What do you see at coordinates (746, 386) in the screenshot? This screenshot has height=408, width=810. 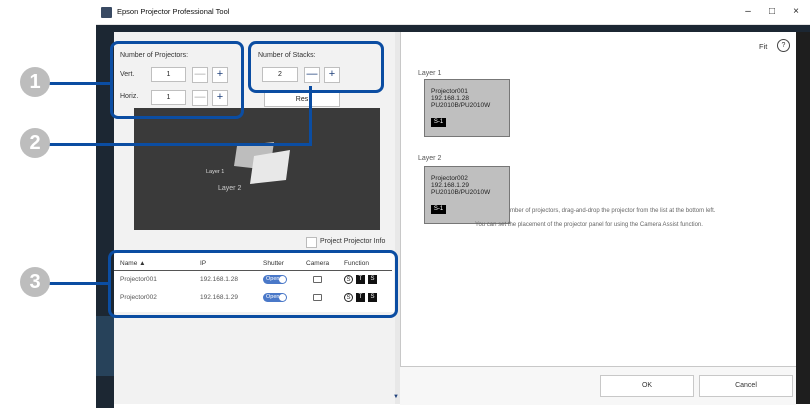 I see `cancel-button: Cancel` at bounding box center [746, 386].